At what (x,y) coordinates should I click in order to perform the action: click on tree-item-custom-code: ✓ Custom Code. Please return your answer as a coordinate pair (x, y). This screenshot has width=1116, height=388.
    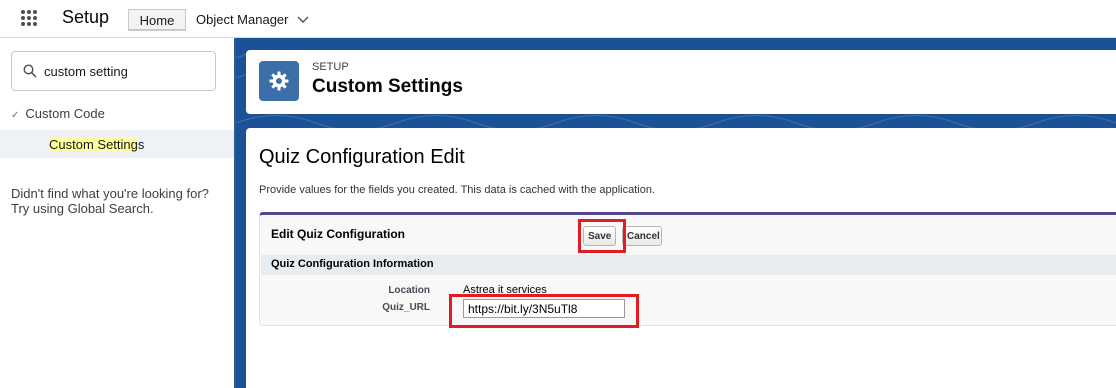
    Looking at the image, I should click on (58, 113).